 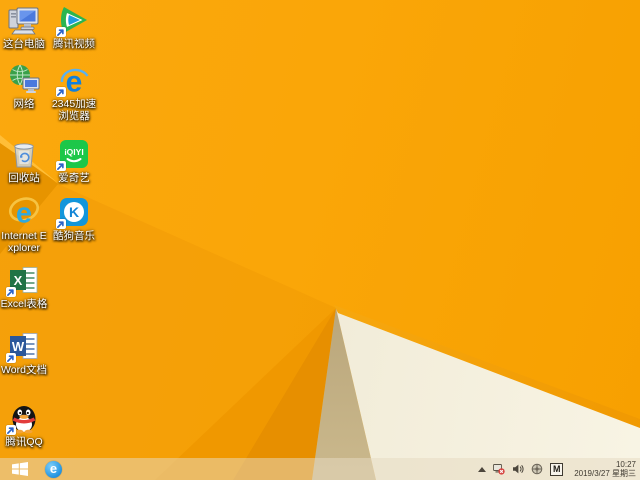 I want to click on desktop-icon-qq: 腾讯QQ, so click(x=24, y=425).